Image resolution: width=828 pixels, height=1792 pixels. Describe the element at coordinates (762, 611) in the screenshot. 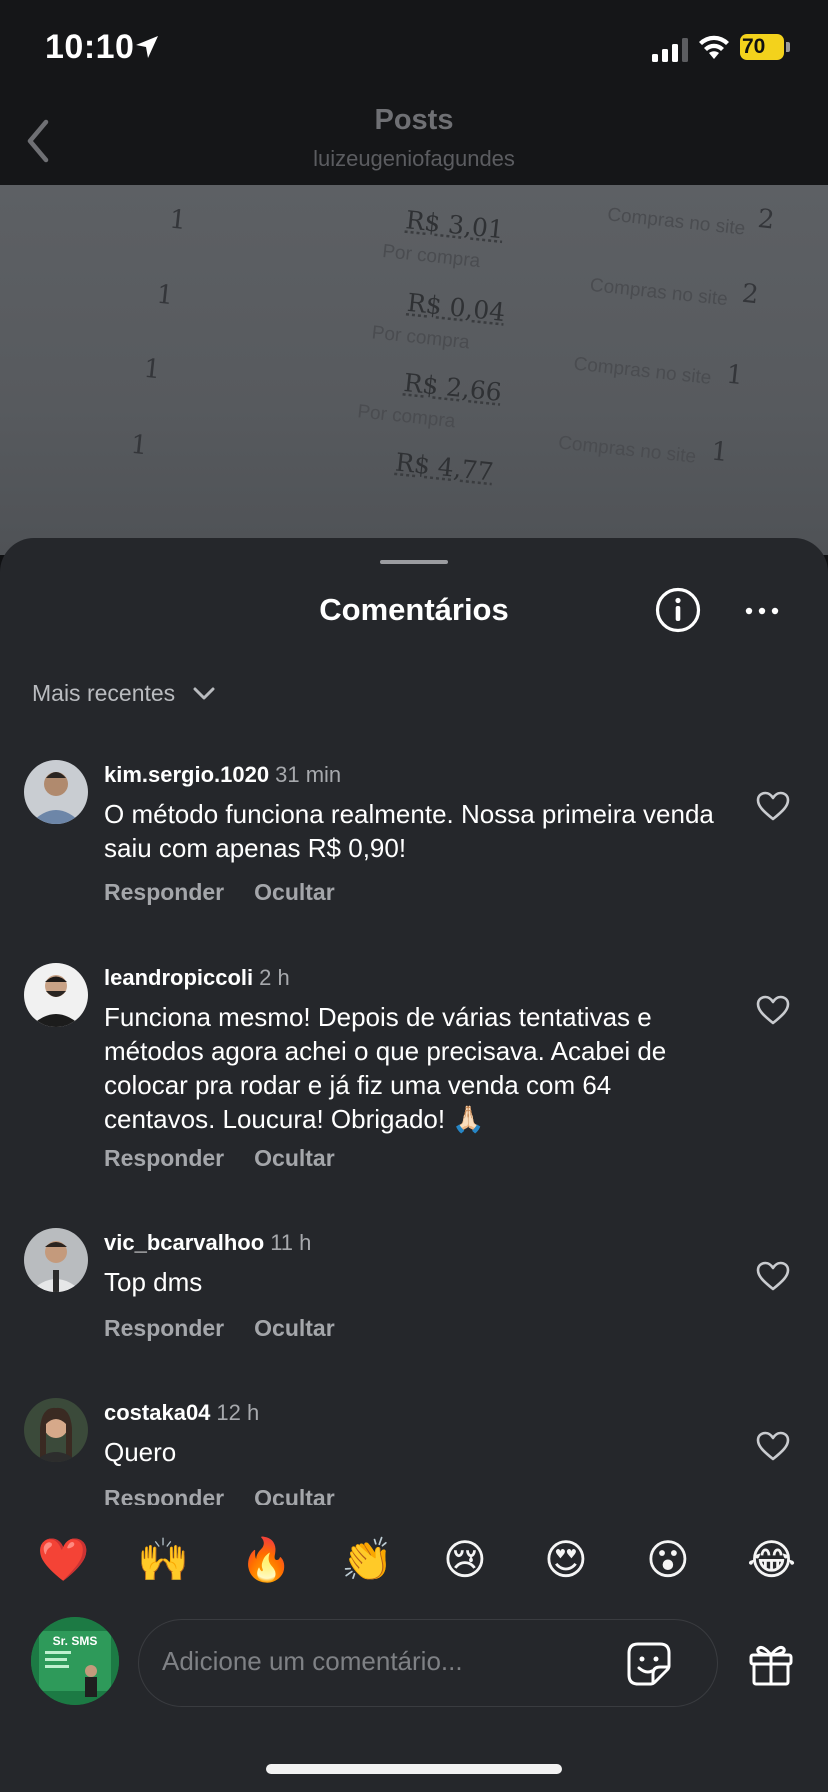

I see `more-options-icon` at that location.